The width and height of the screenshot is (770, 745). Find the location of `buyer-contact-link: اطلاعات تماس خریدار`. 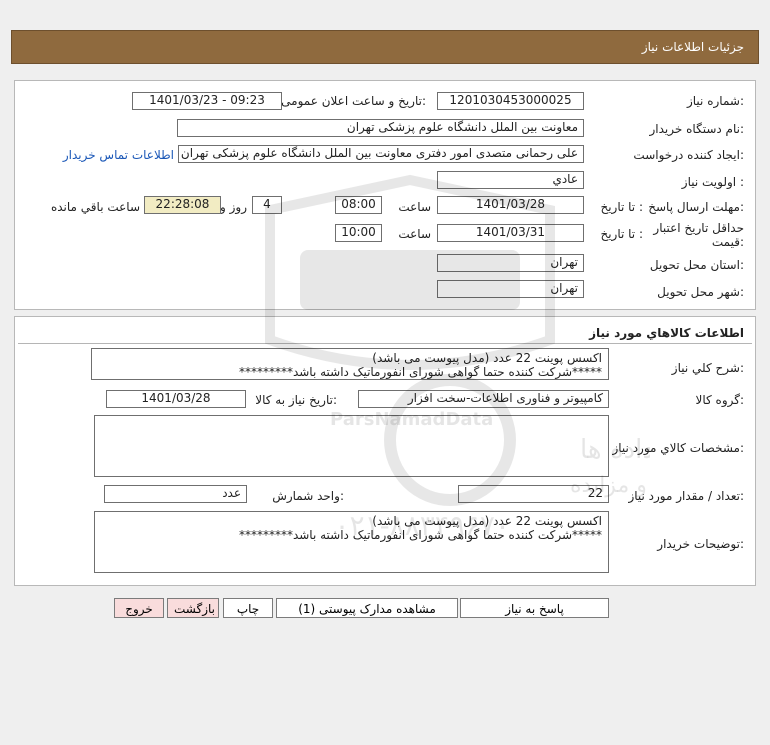

buyer-contact-link: اطلاعات تماس خریدار is located at coordinates (118, 155).